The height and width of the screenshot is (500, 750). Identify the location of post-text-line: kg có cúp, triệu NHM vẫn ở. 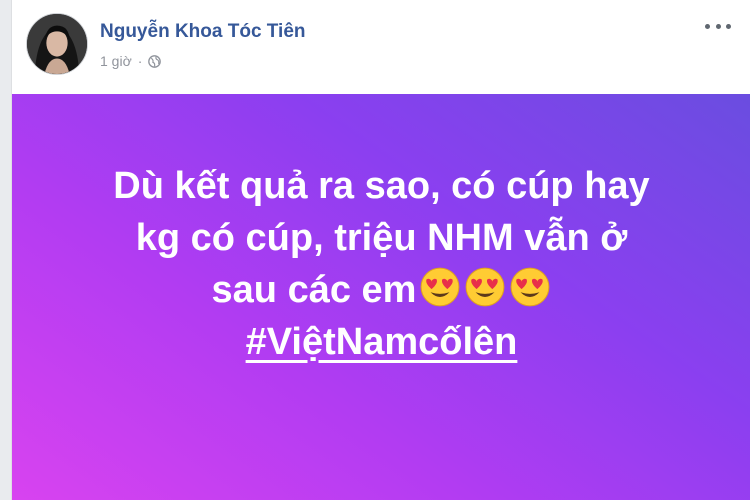
(381, 238).